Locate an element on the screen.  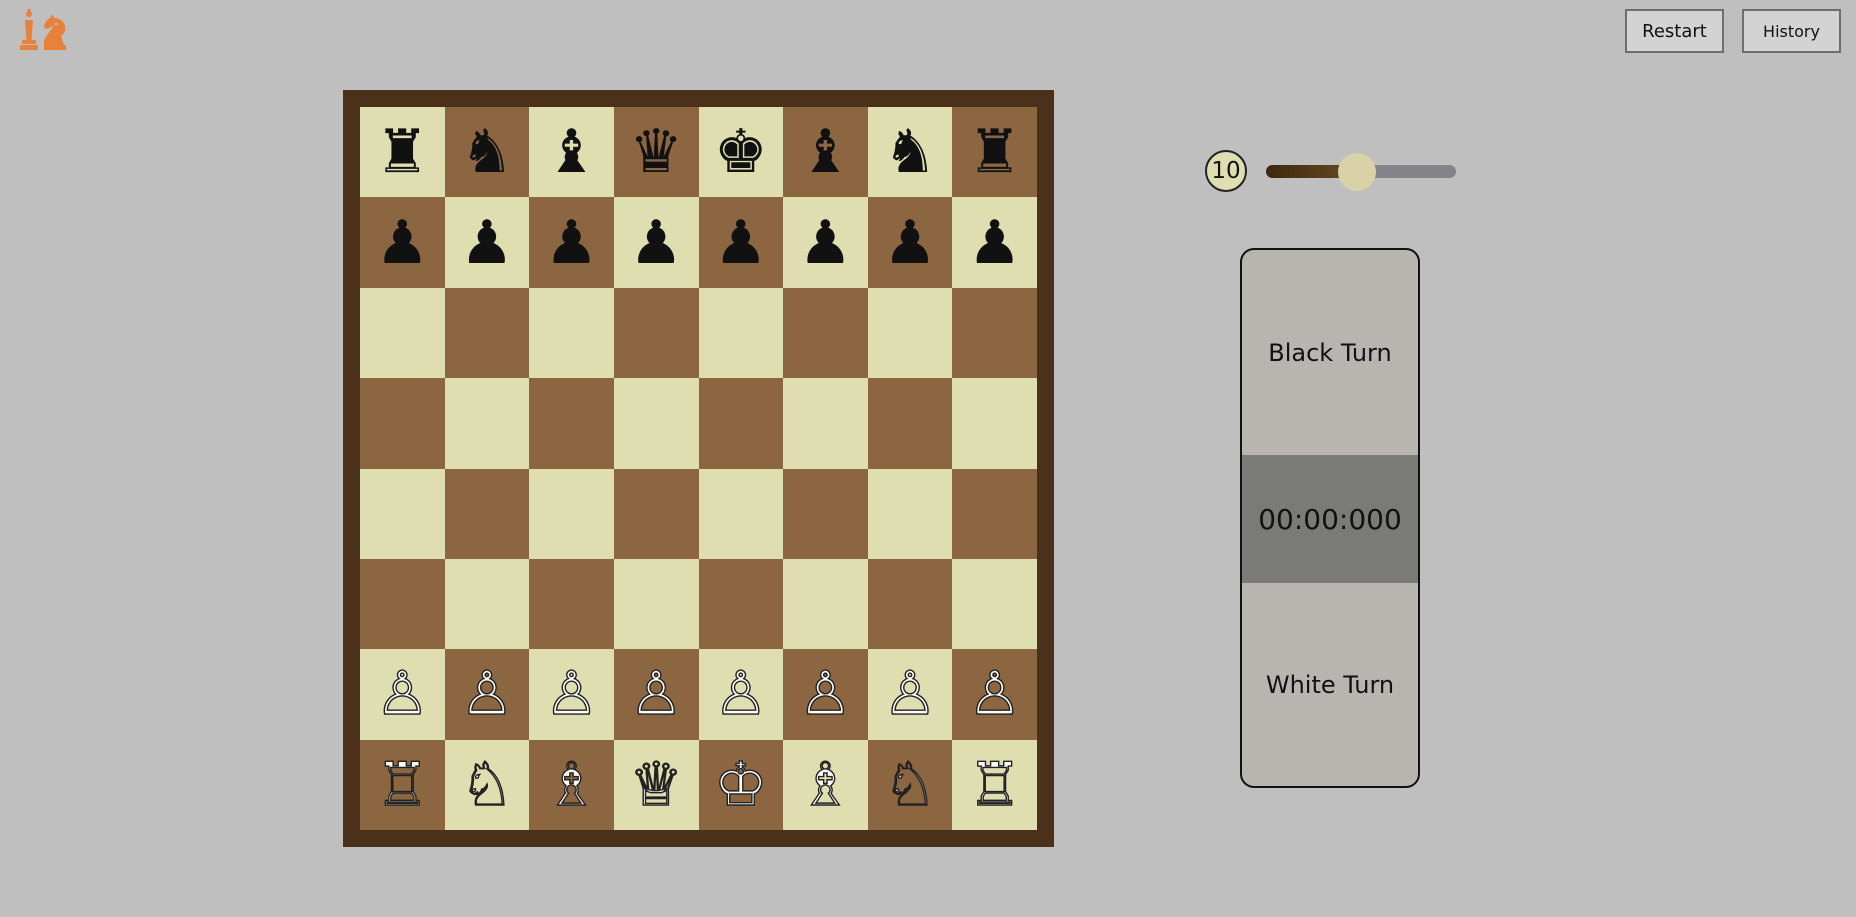
restart-button: Restart is located at coordinates (1674, 31).